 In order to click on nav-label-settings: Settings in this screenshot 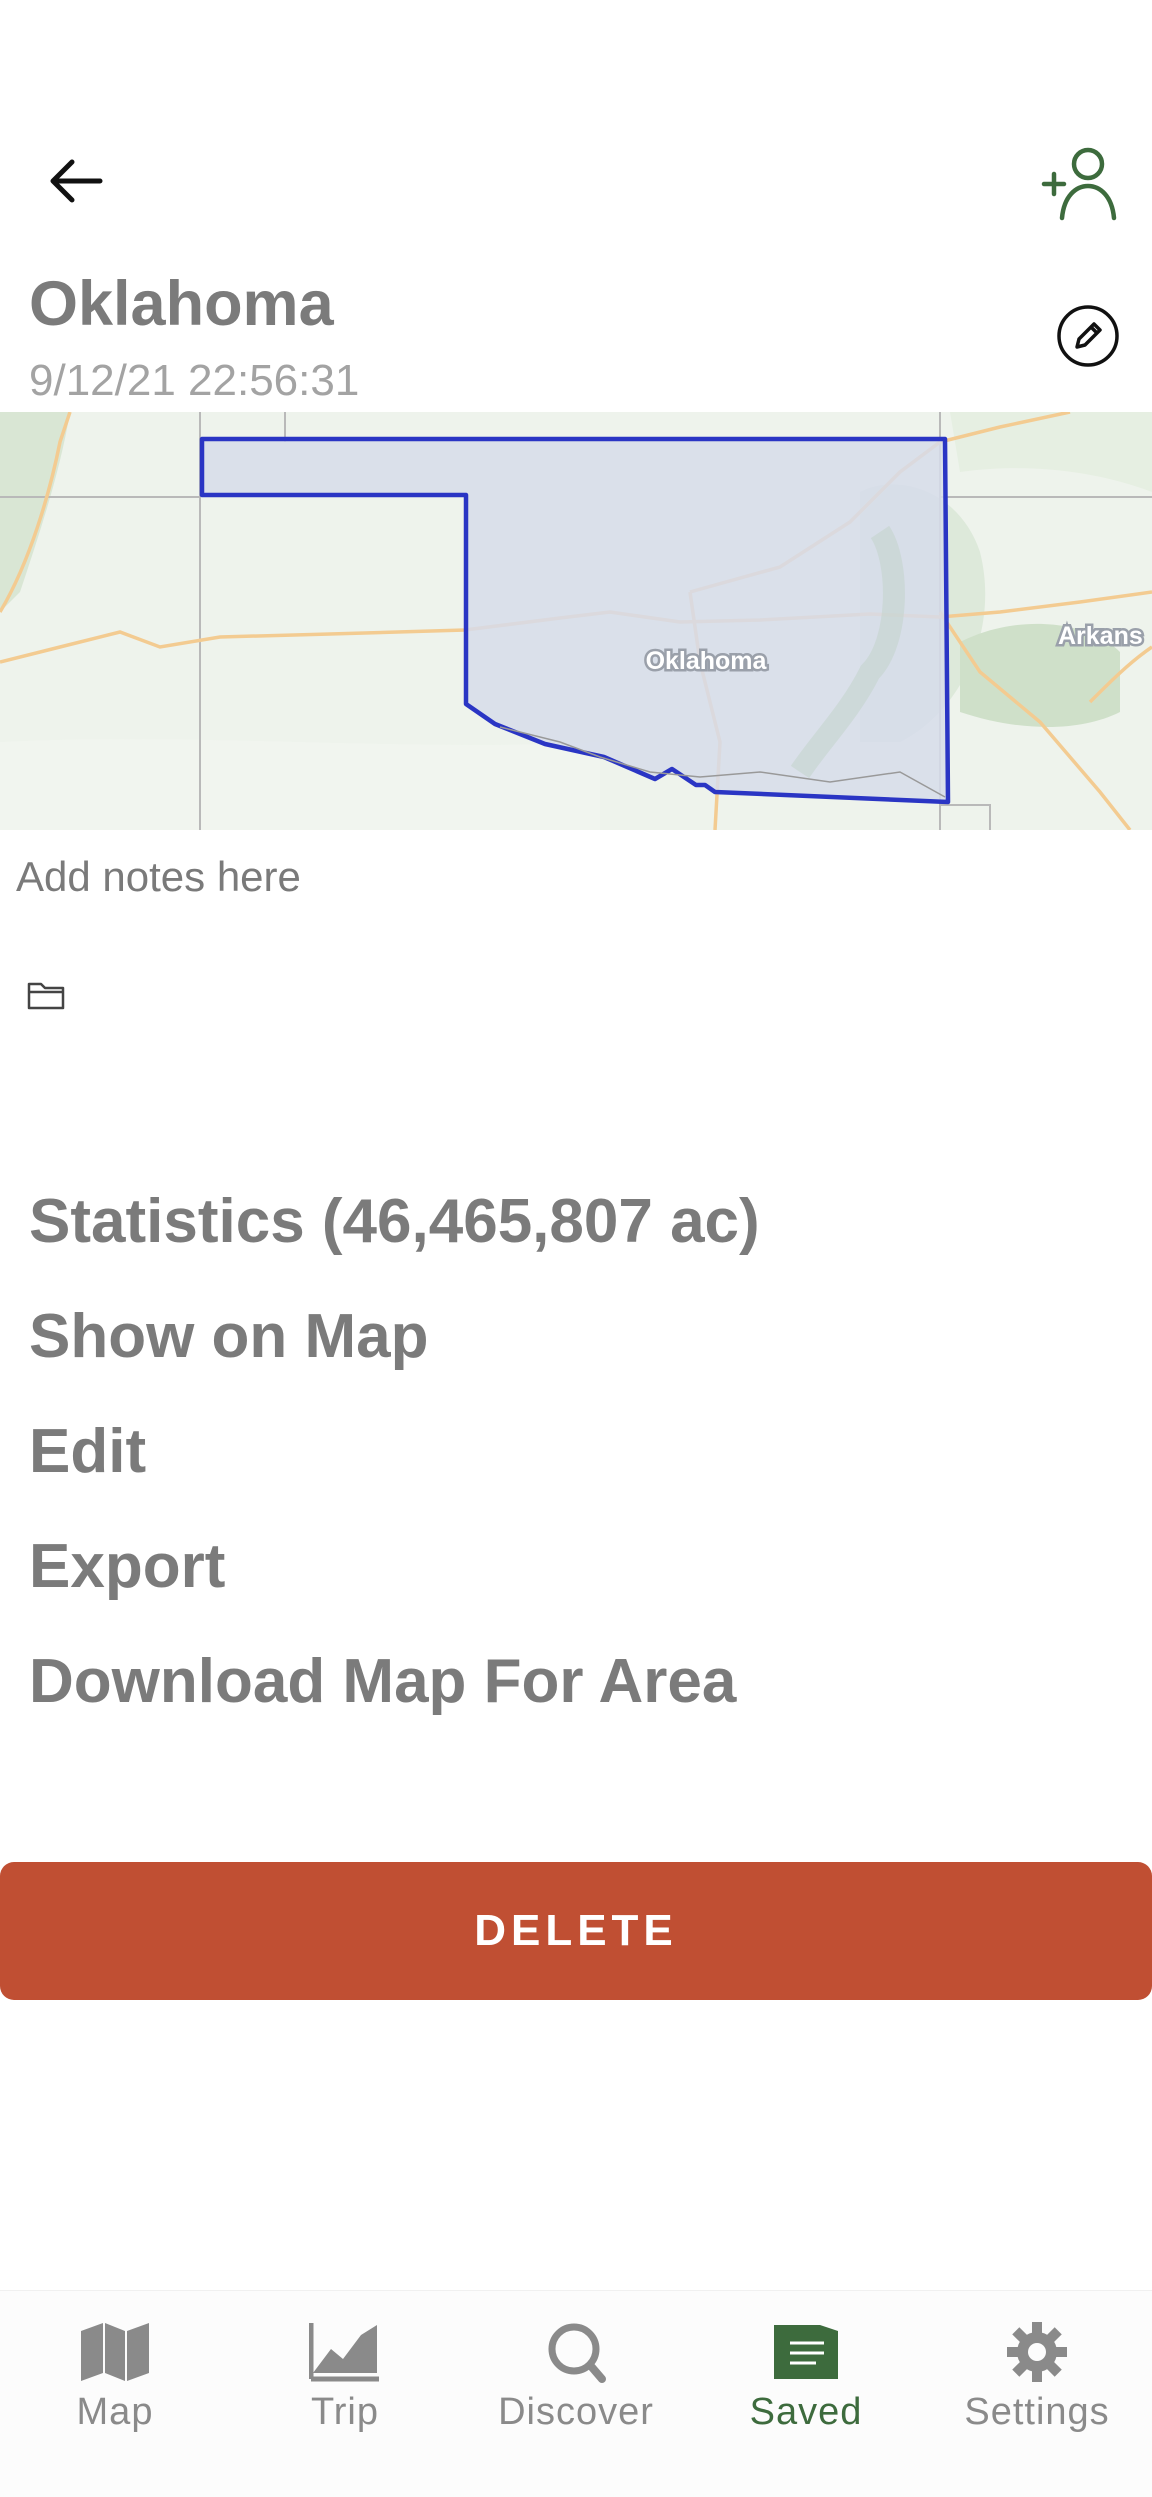, I will do `click(1037, 2412)`.